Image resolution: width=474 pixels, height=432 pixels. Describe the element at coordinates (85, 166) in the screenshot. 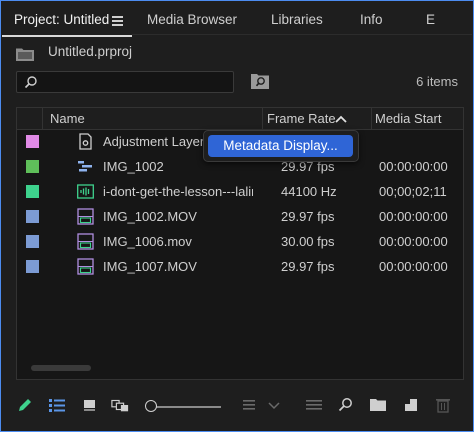

I see `sequence-icon` at that location.